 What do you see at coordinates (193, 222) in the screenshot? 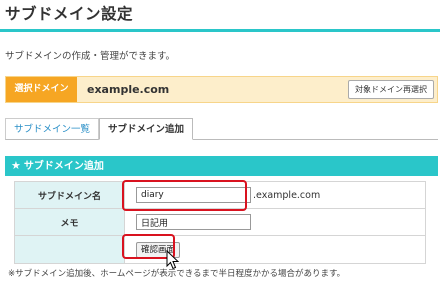
I see `memo-input` at bounding box center [193, 222].